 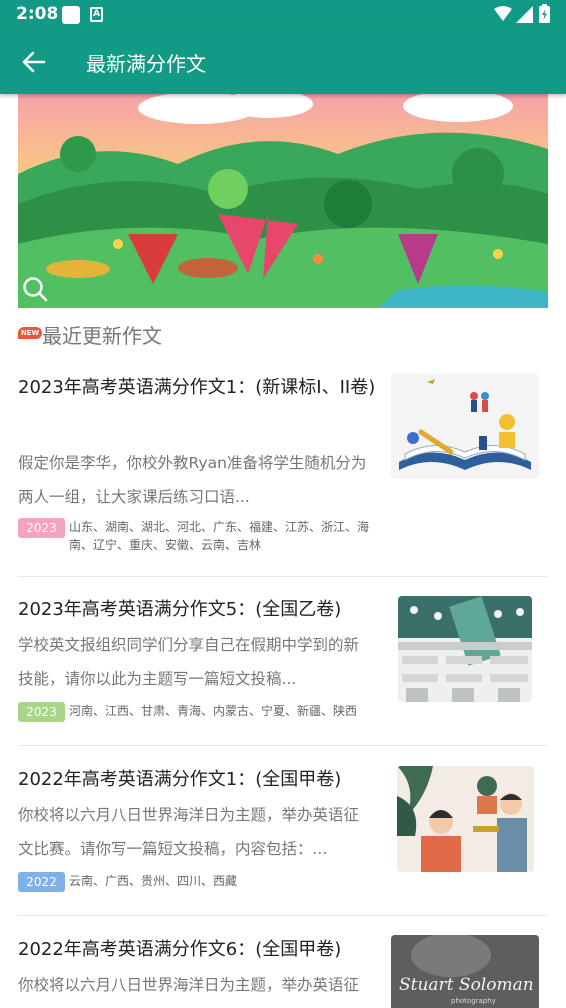 What do you see at coordinates (524, 14) in the screenshot?
I see `signal-icon` at bounding box center [524, 14].